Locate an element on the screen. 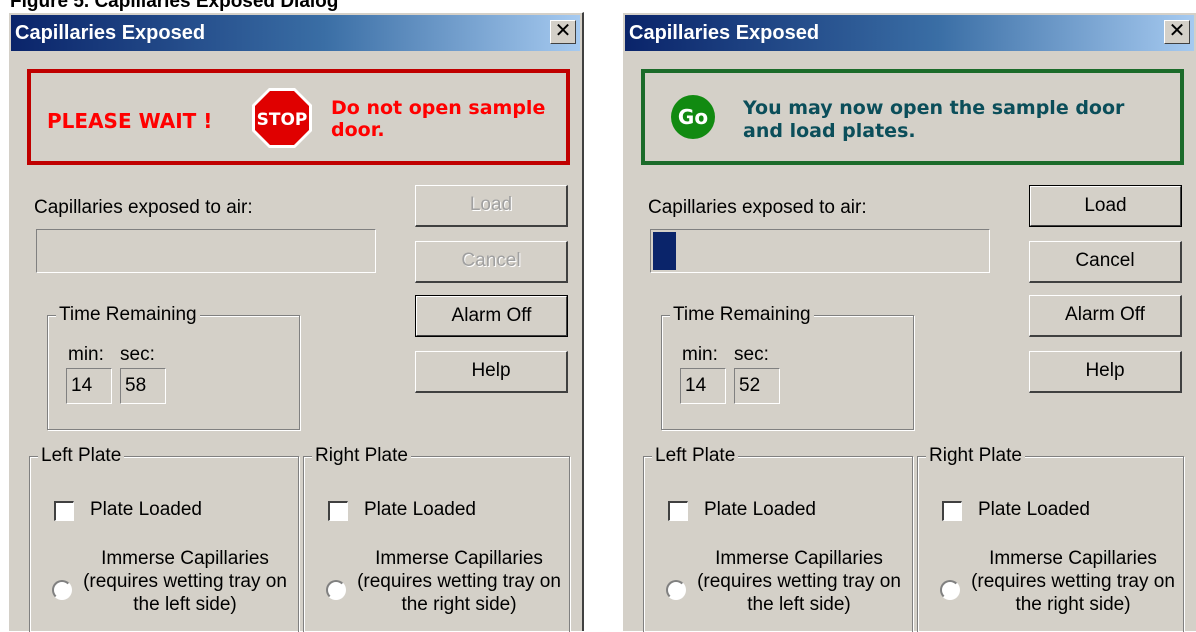  seconds-field: 52 is located at coordinates (757, 386).